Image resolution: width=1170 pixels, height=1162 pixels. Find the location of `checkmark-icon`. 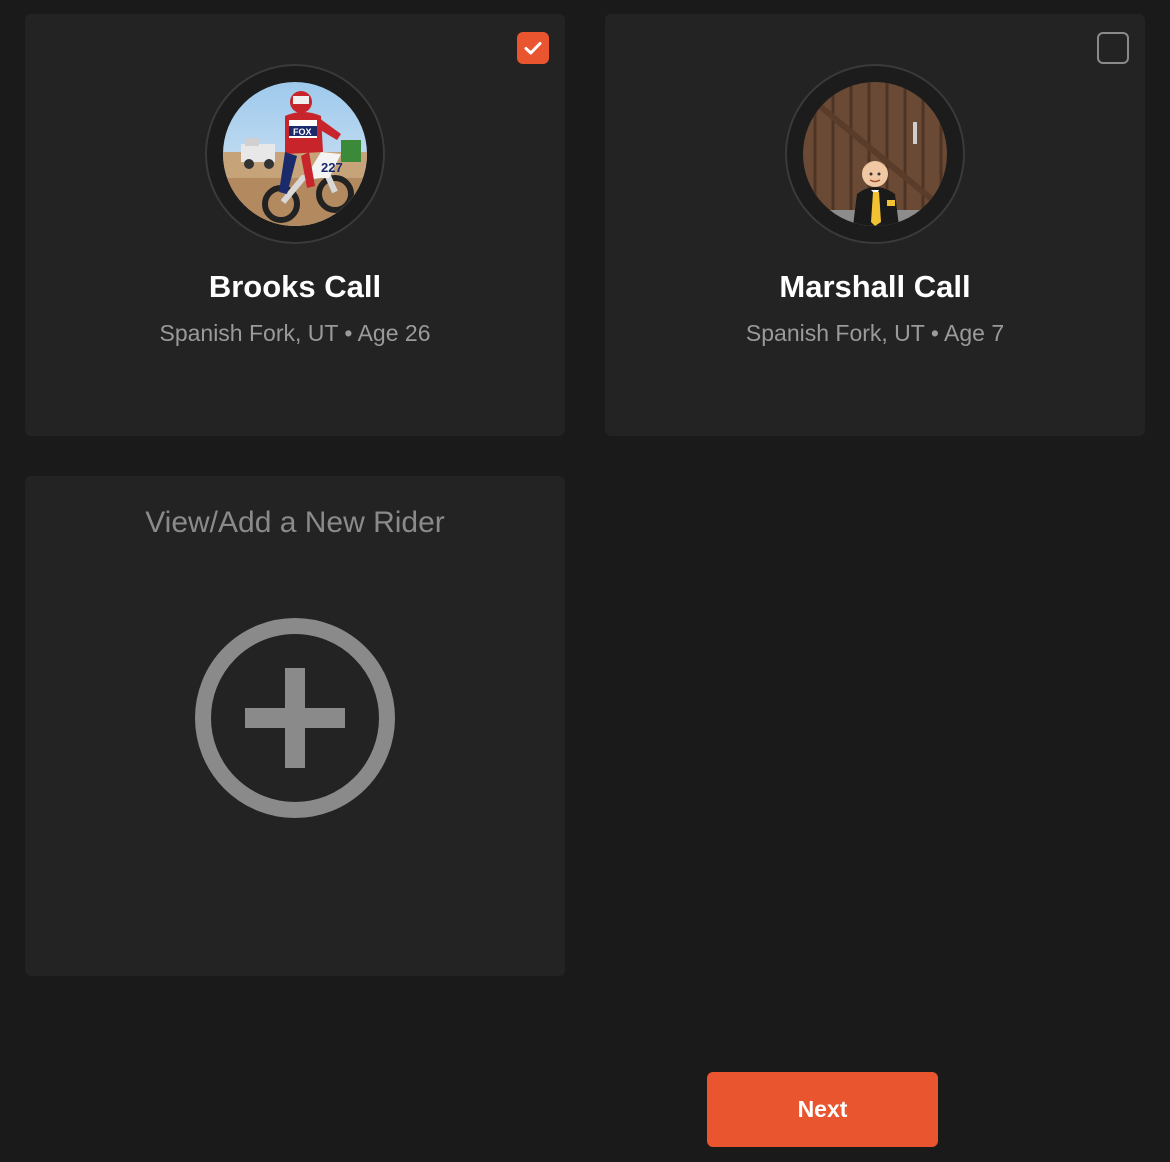

checkmark-icon is located at coordinates (533, 48).